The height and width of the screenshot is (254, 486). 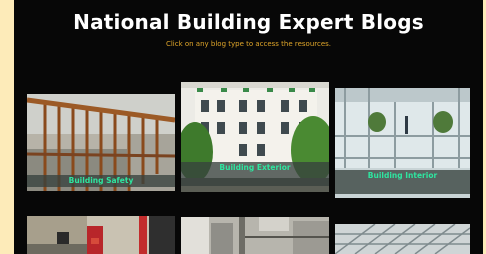 I want to click on equipment-photo, so click(x=101, y=235).